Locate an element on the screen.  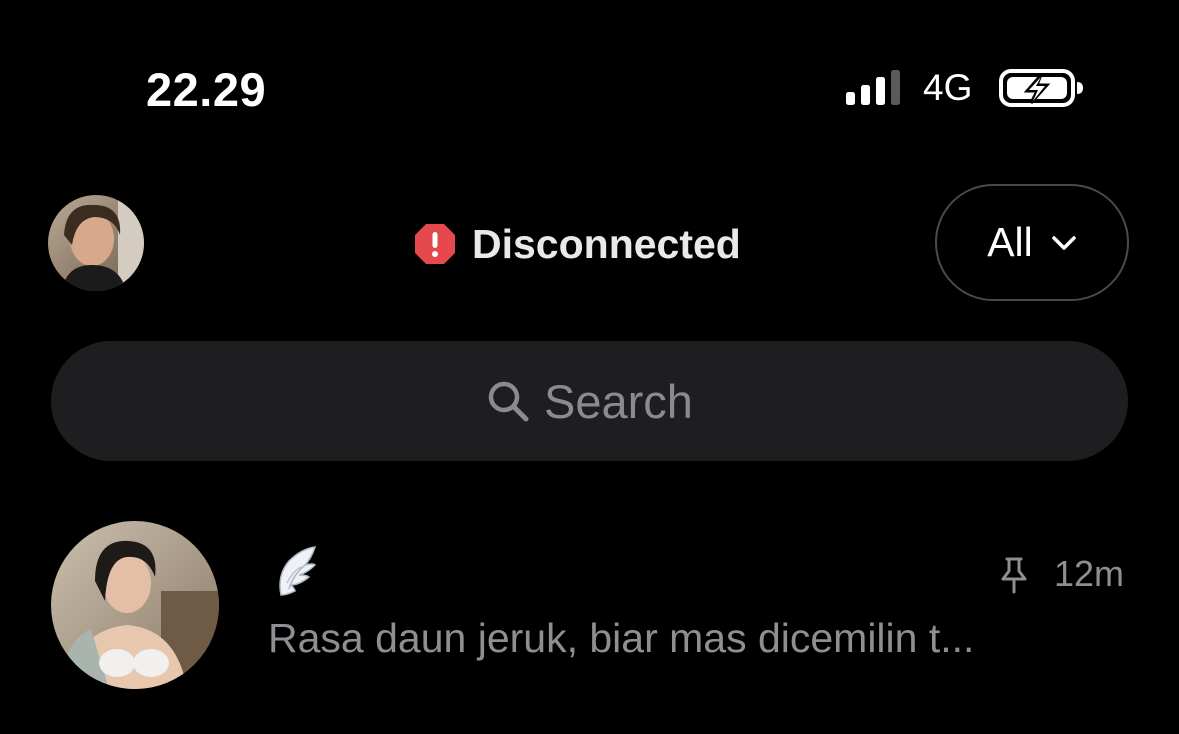
chevron-down-icon is located at coordinates (1064, 242).